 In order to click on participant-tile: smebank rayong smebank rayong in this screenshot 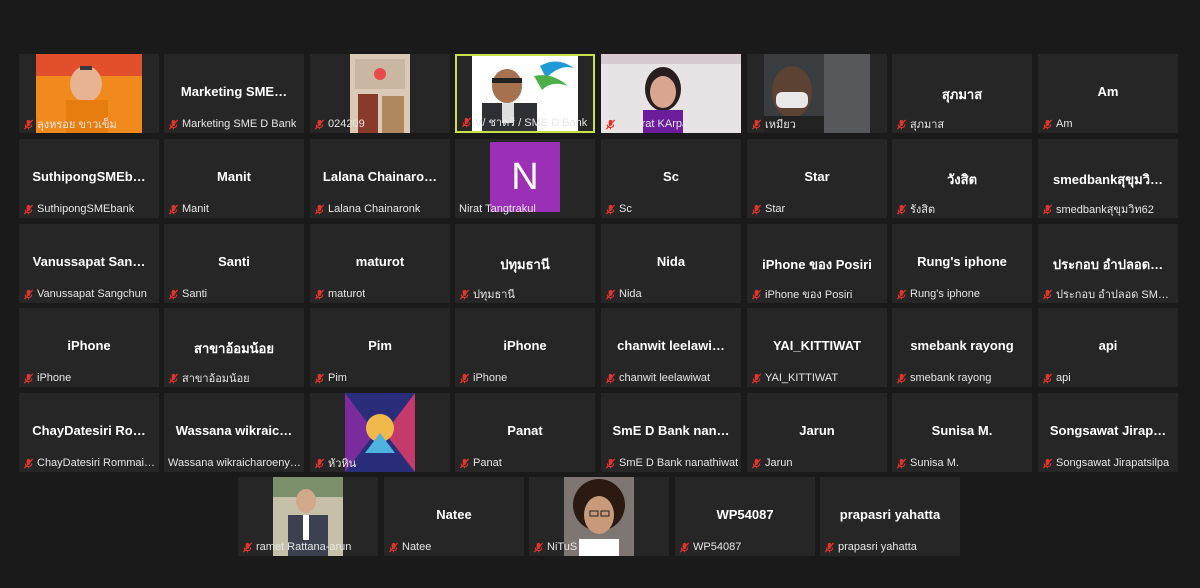, I will do `click(962, 347)`.